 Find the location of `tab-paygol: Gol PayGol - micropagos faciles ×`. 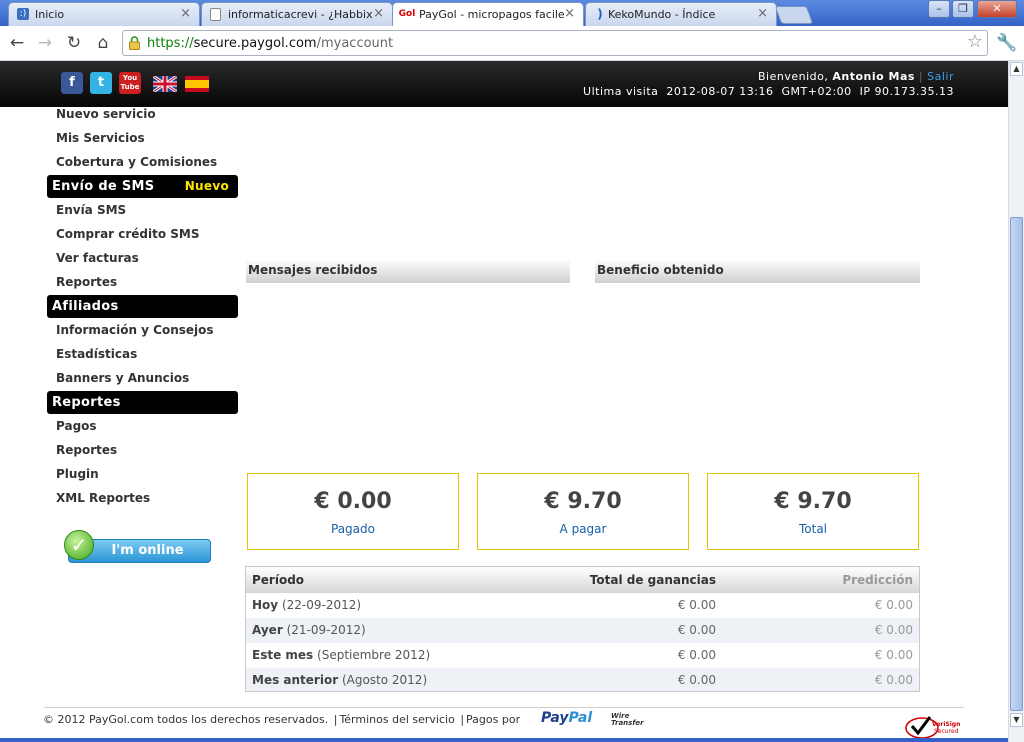

tab-paygol: Gol PayGol - micropagos faciles × is located at coordinates (488, 14).